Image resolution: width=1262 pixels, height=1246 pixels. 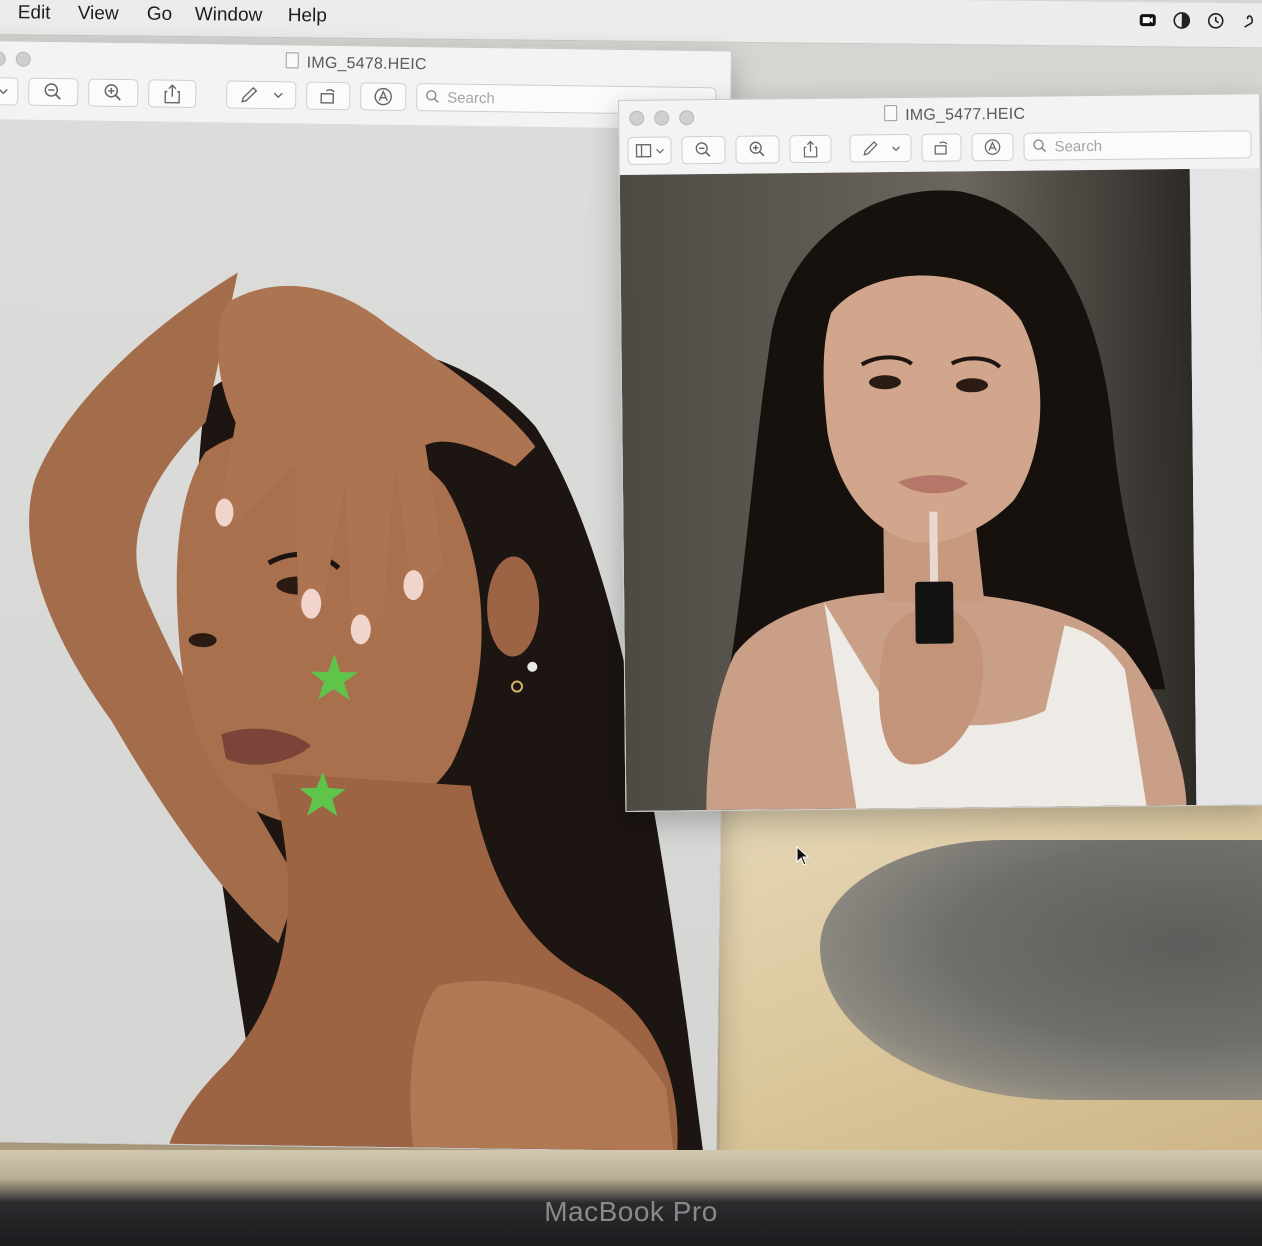 What do you see at coordinates (1216, 21) in the screenshot?
I see `time-machine-icon` at bounding box center [1216, 21].